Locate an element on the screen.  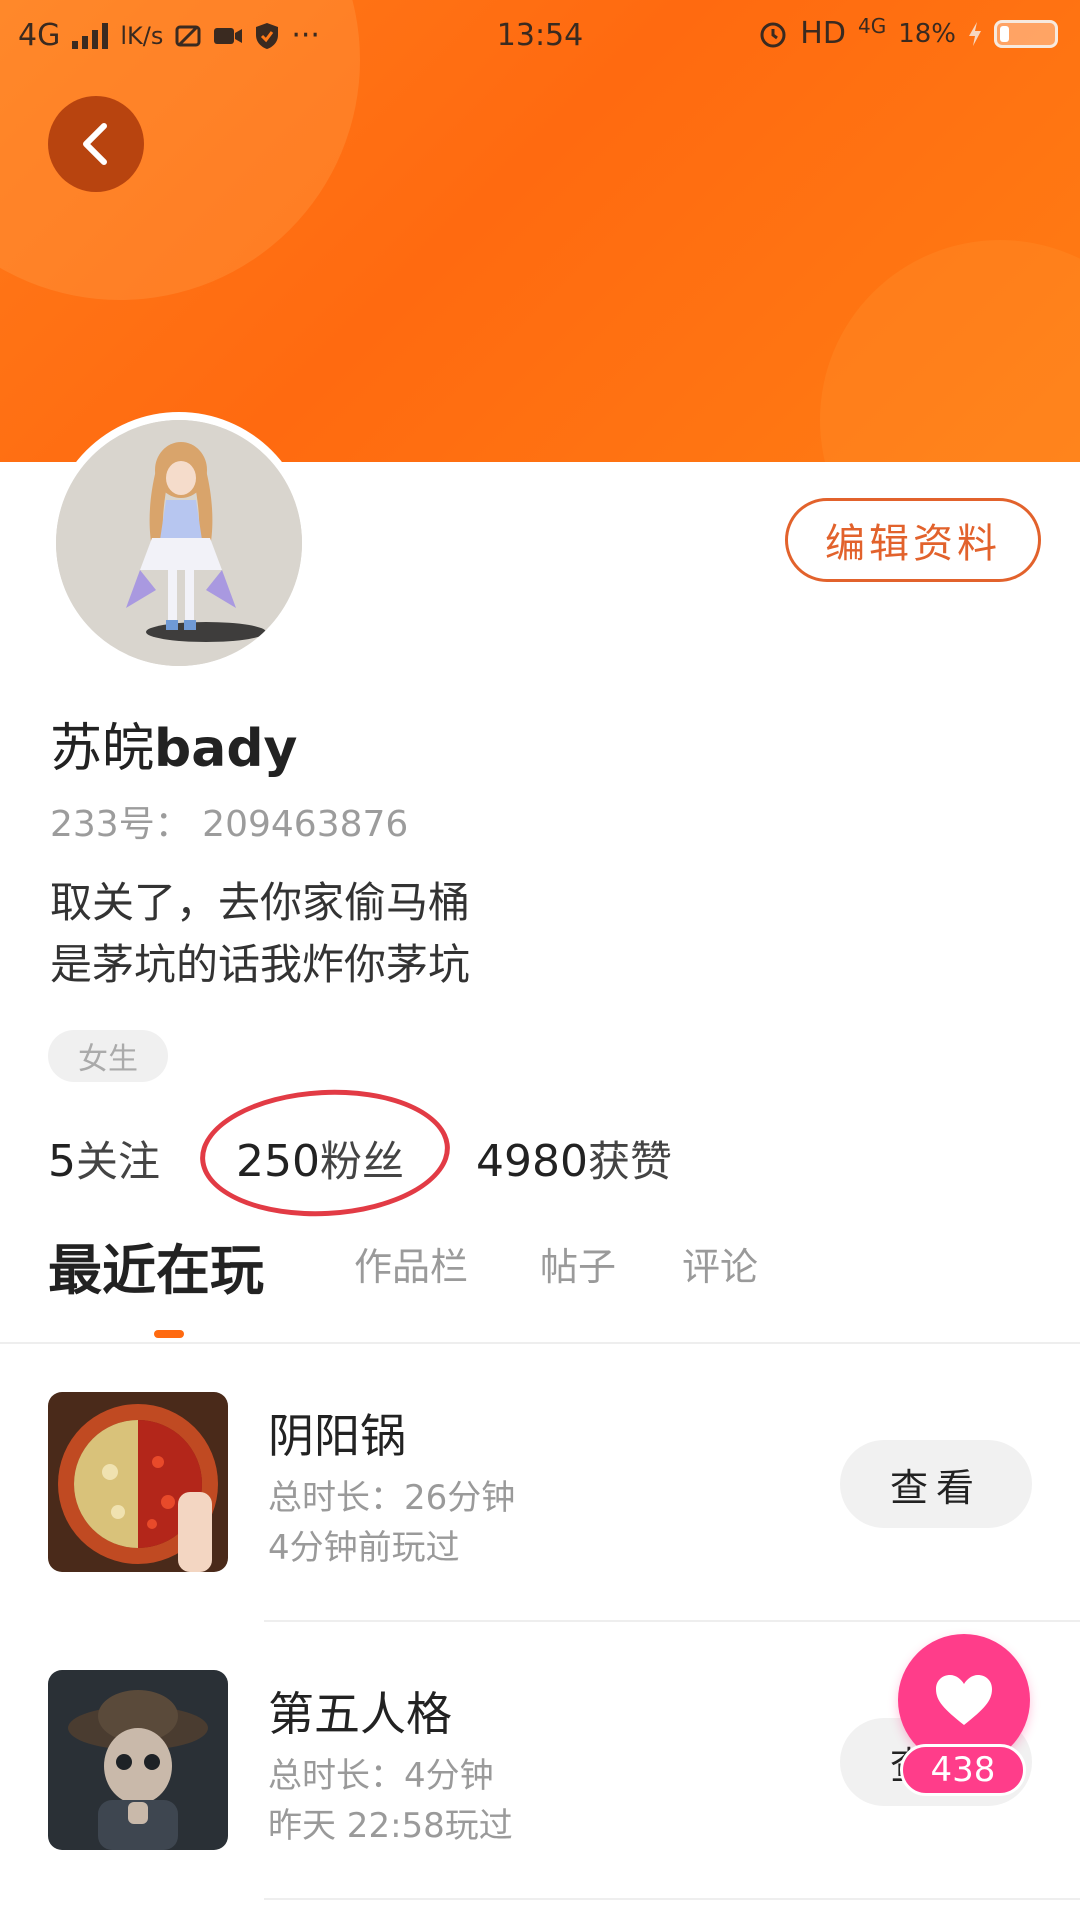
charging-icon is located at coordinates (975, 34).